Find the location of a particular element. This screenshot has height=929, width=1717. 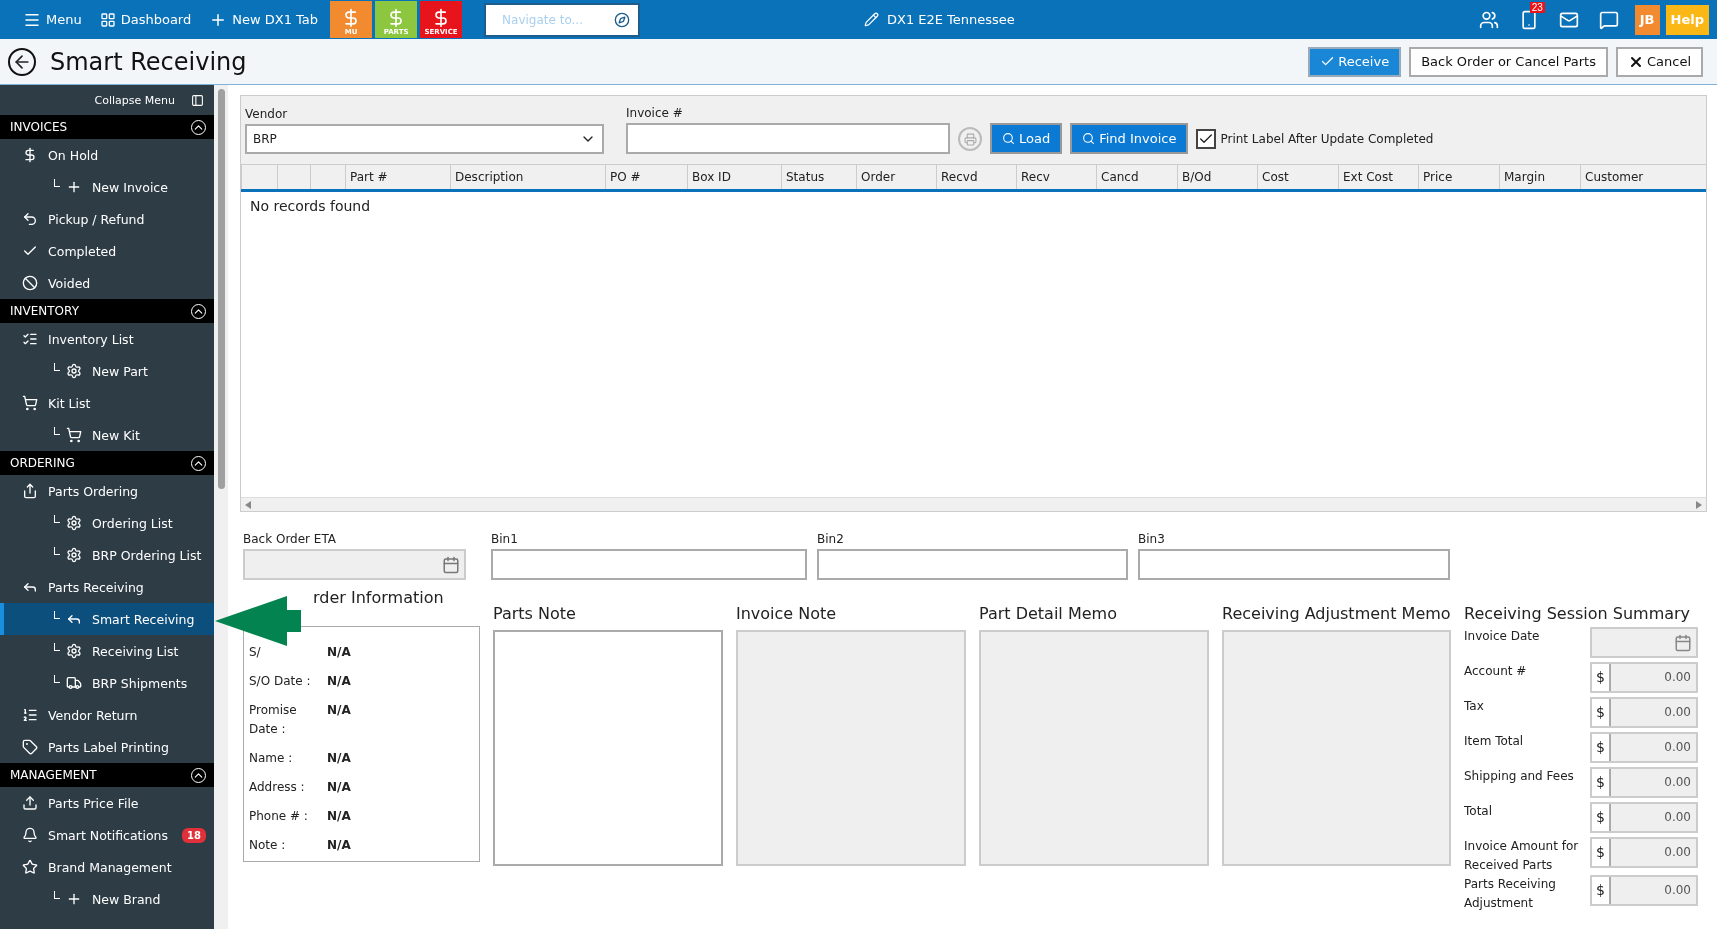

sidebar-item: On Hold is located at coordinates (107, 155).